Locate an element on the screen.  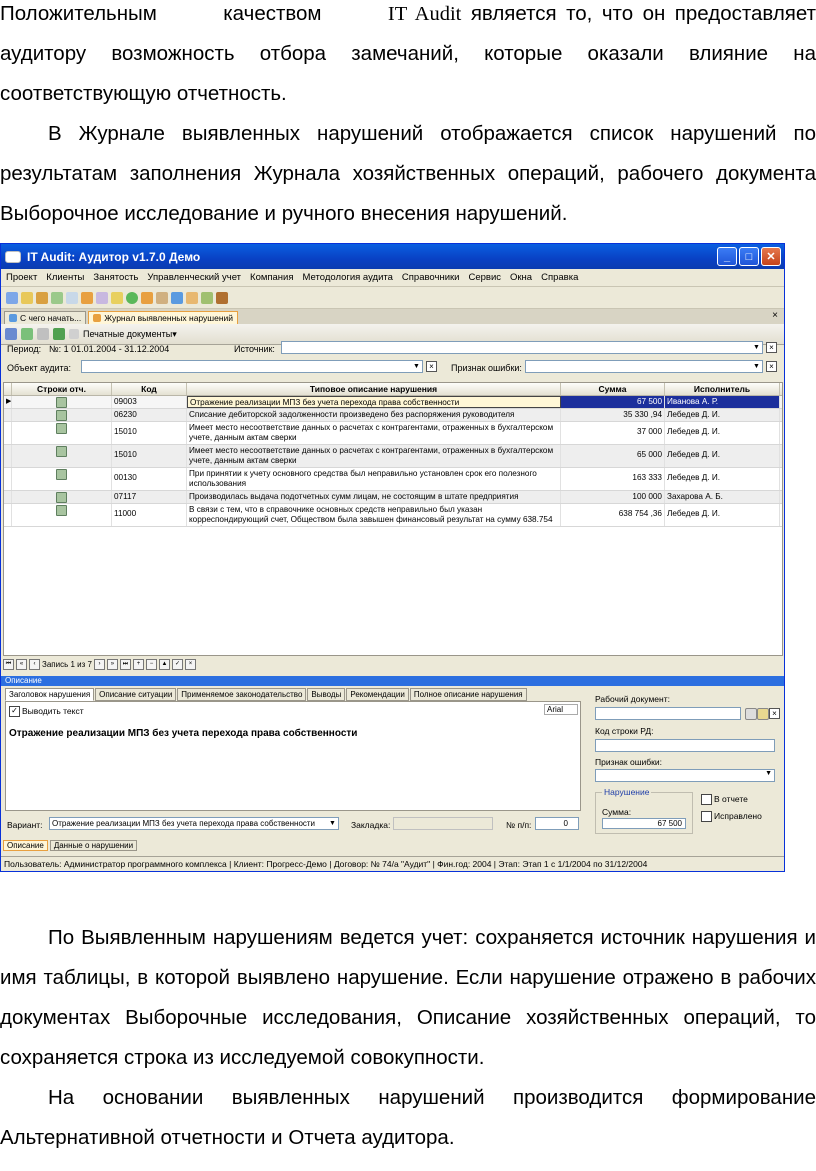
clear-source-button: × is located at coordinates (771, 347).